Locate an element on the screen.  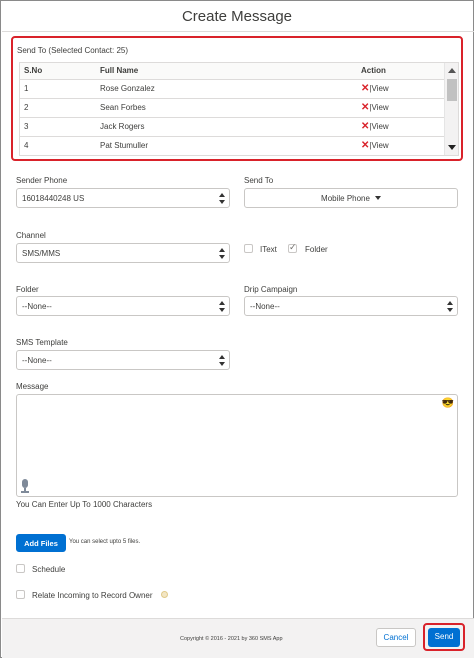
relate-incoming-checkbox is located at coordinates (20, 594).